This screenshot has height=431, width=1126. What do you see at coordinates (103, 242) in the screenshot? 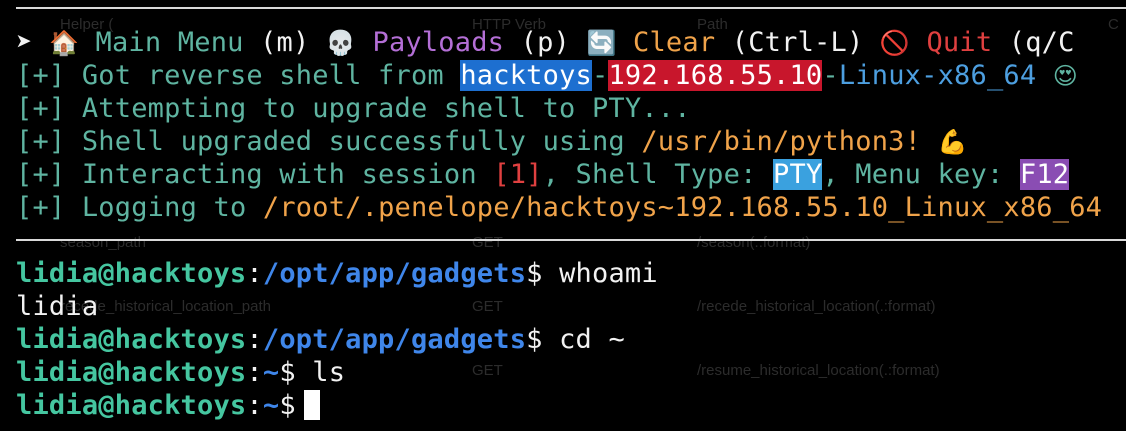
I see `bg-row-helper: season_path` at bounding box center [103, 242].